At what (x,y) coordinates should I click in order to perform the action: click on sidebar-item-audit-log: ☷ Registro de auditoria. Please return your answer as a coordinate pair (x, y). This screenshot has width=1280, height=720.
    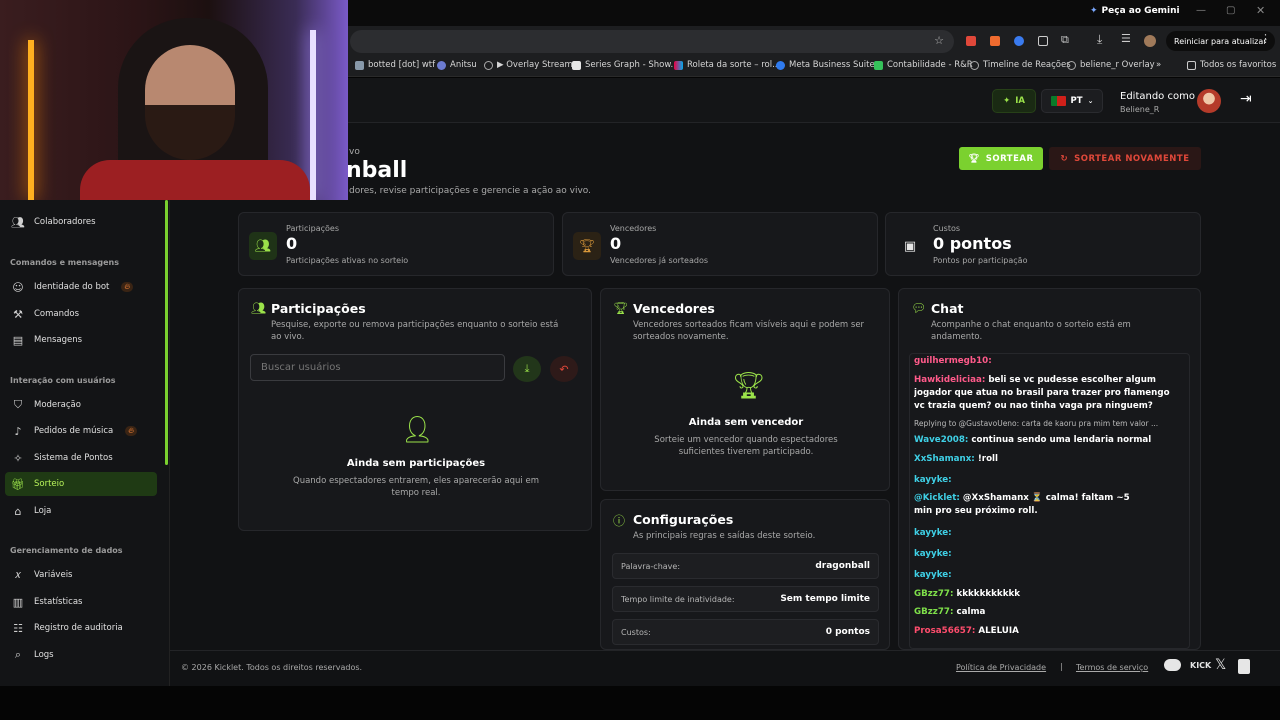
    Looking at the image, I should click on (81, 628).